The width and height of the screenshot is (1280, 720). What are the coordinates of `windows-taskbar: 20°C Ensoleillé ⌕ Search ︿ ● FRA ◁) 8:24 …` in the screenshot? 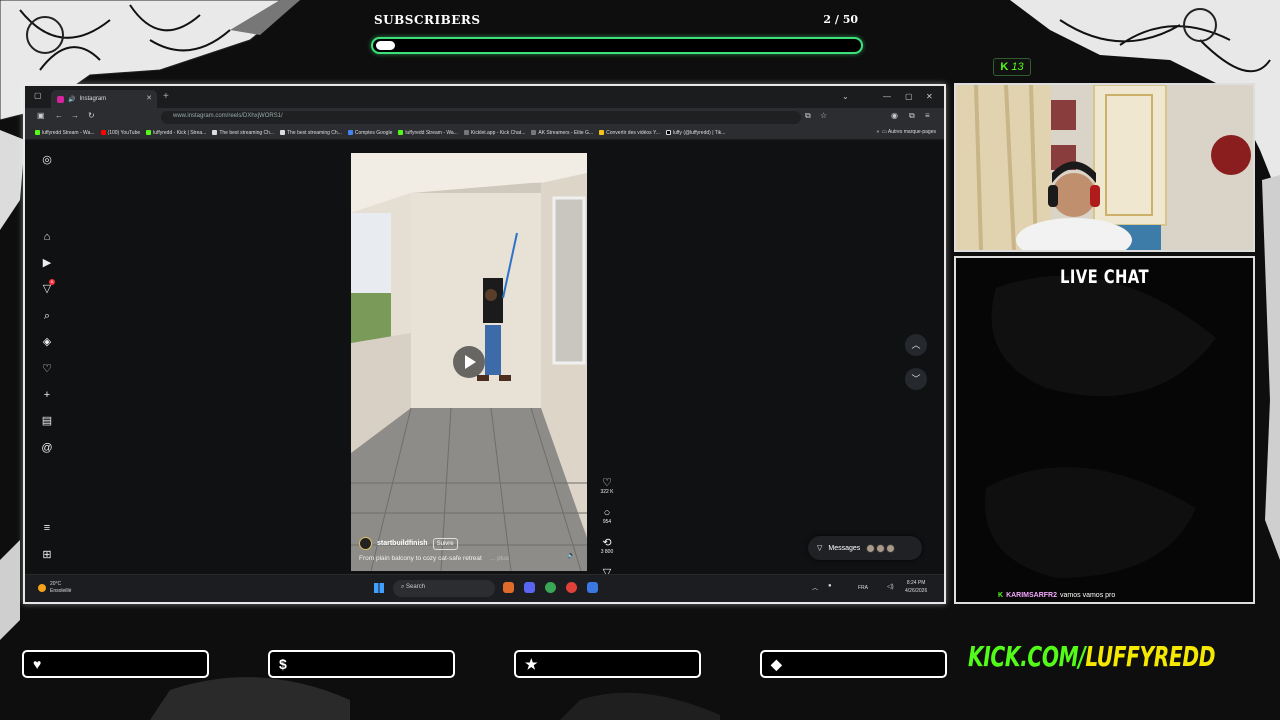 It's located at (484, 588).